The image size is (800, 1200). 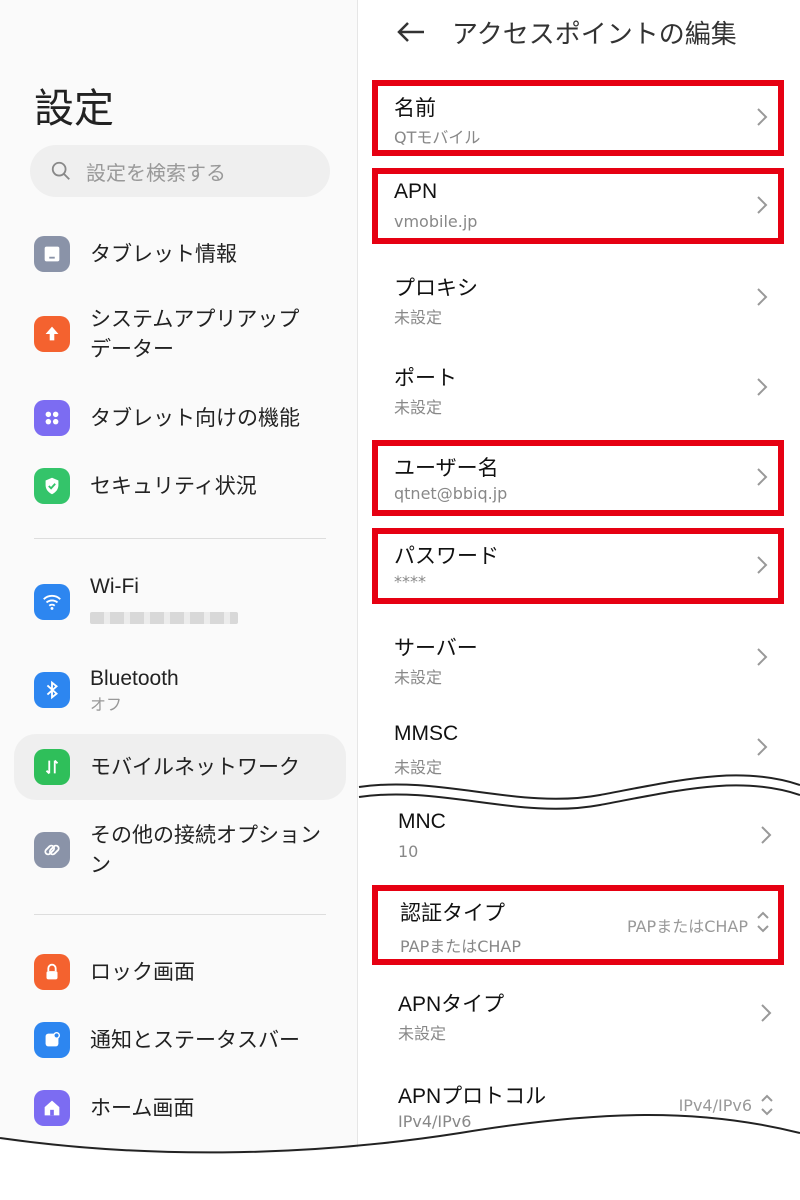 I want to click on nav-label: モバイルネットワーク, so click(x=195, y=767).